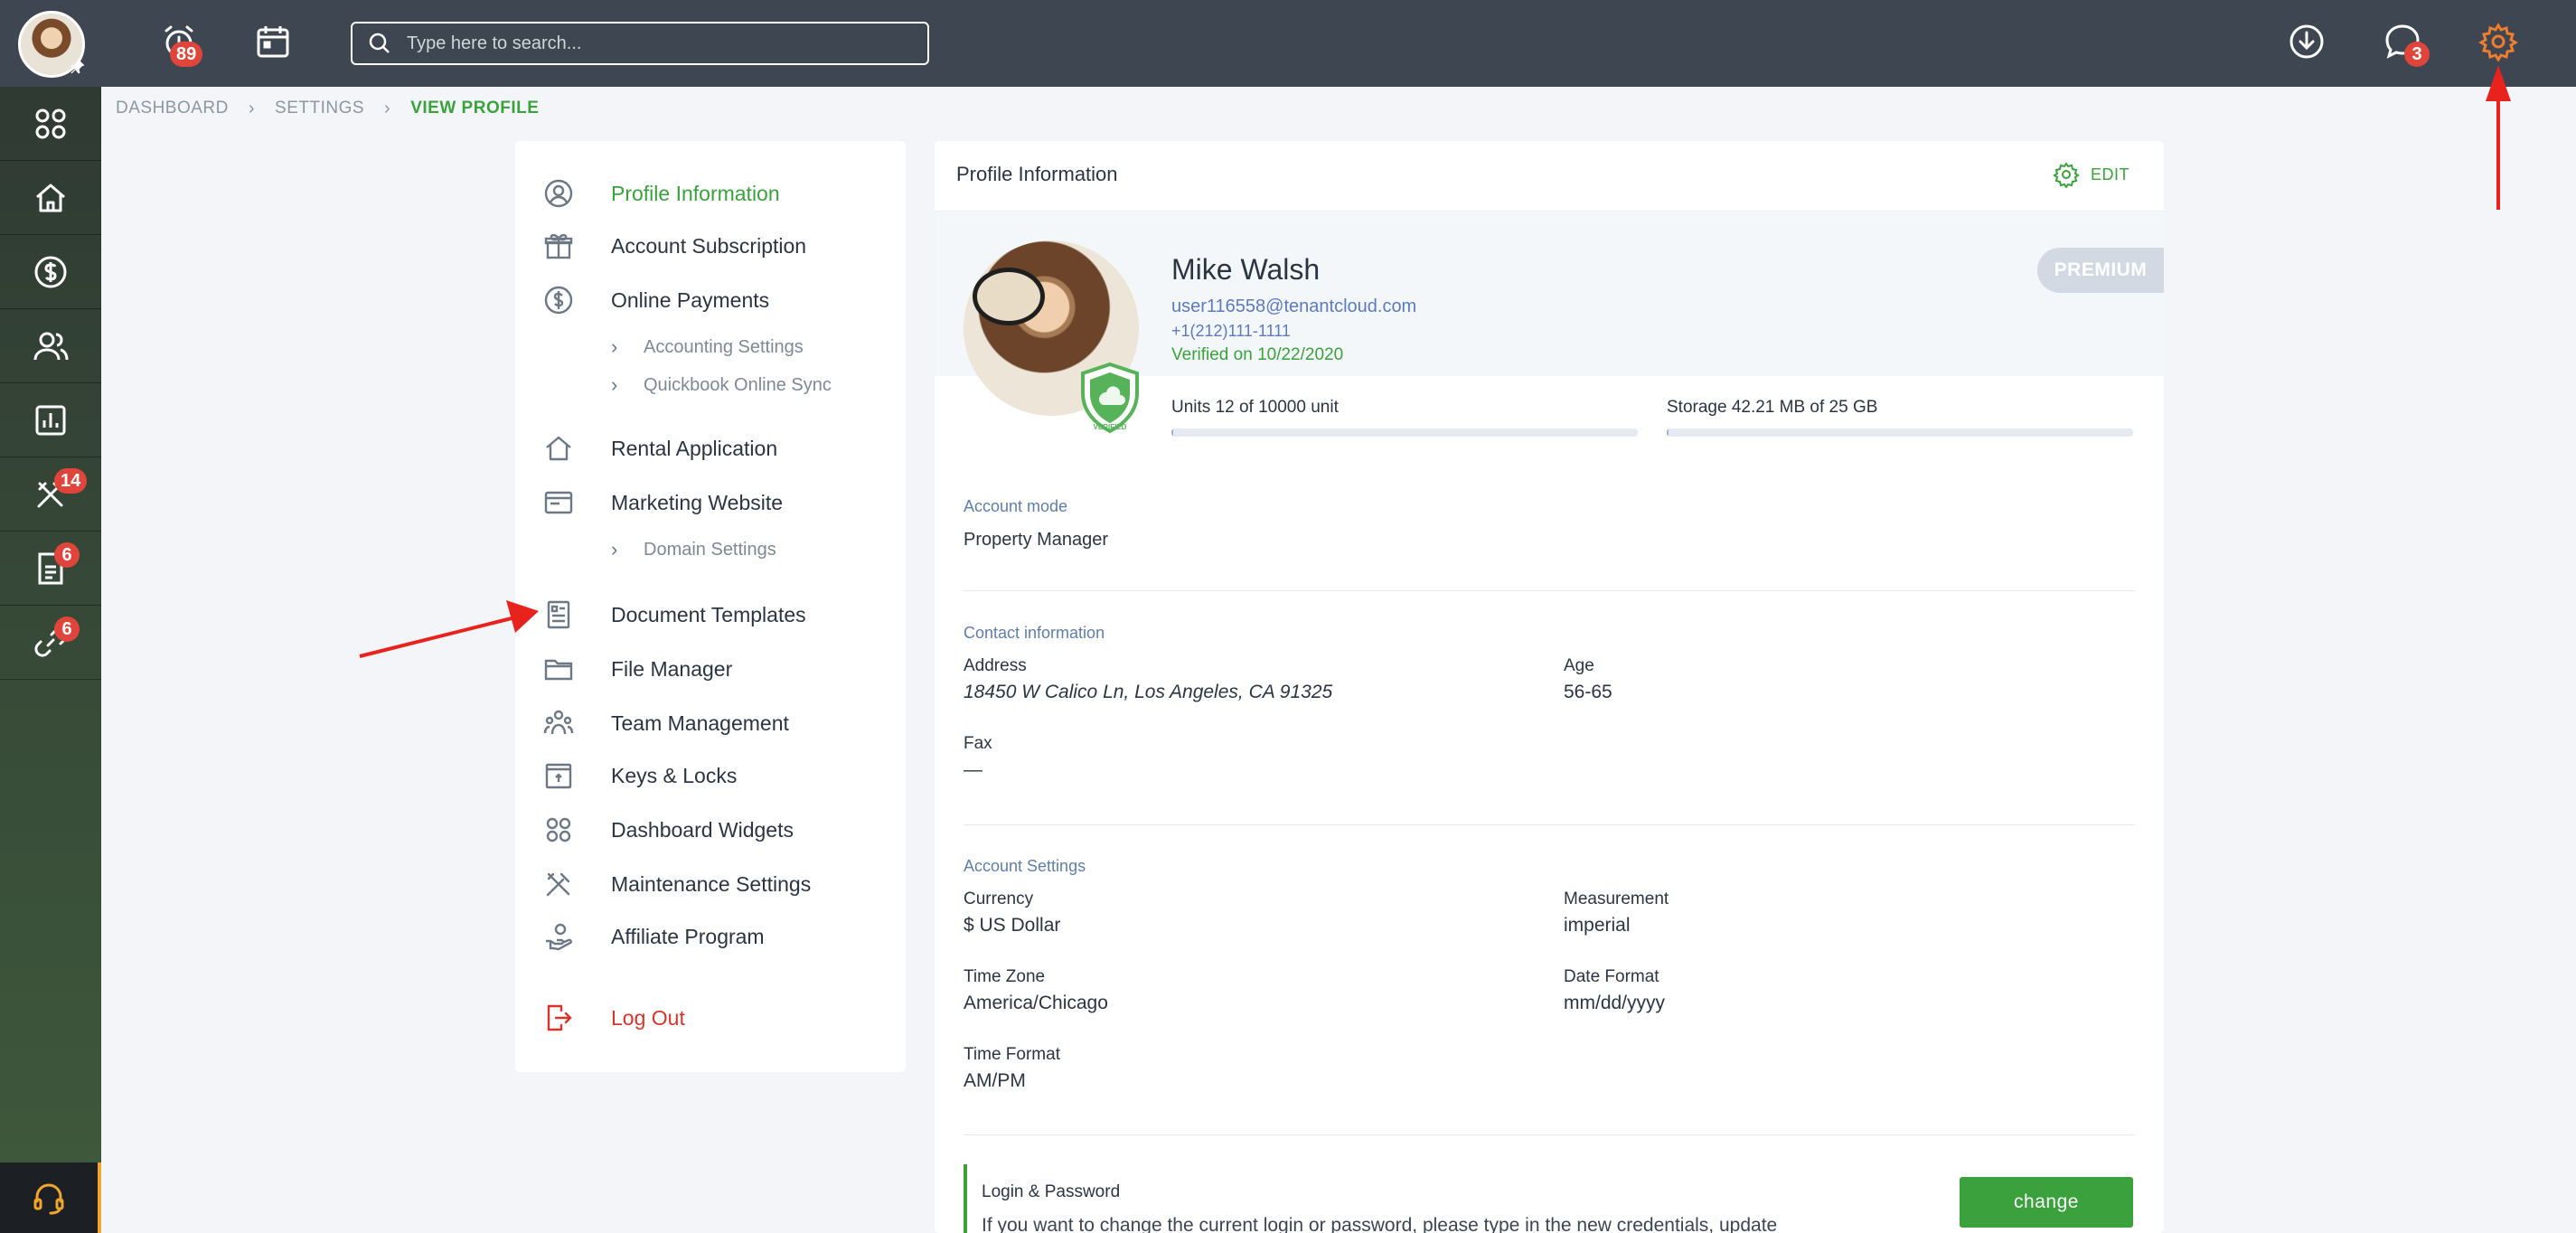 This screenshot has height=1233, width=2576. I want to click on profile-email: user116558@tenantcloud.com, so click(1294, 306).